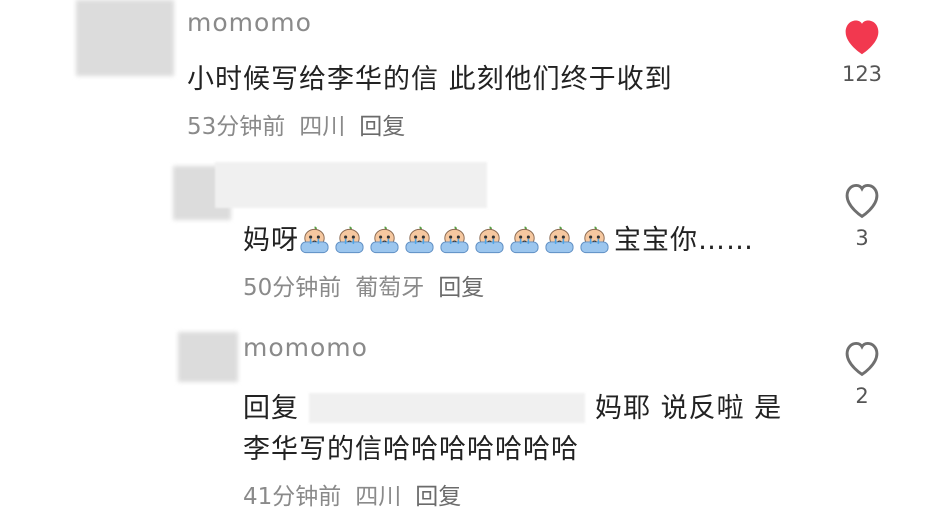 Image resolution: width=938 pixels, height=514 pixels. What do you see at coordinates (862, 74) in the screenshot?
I see `like-count: 123` at bounding box center [862, 74].